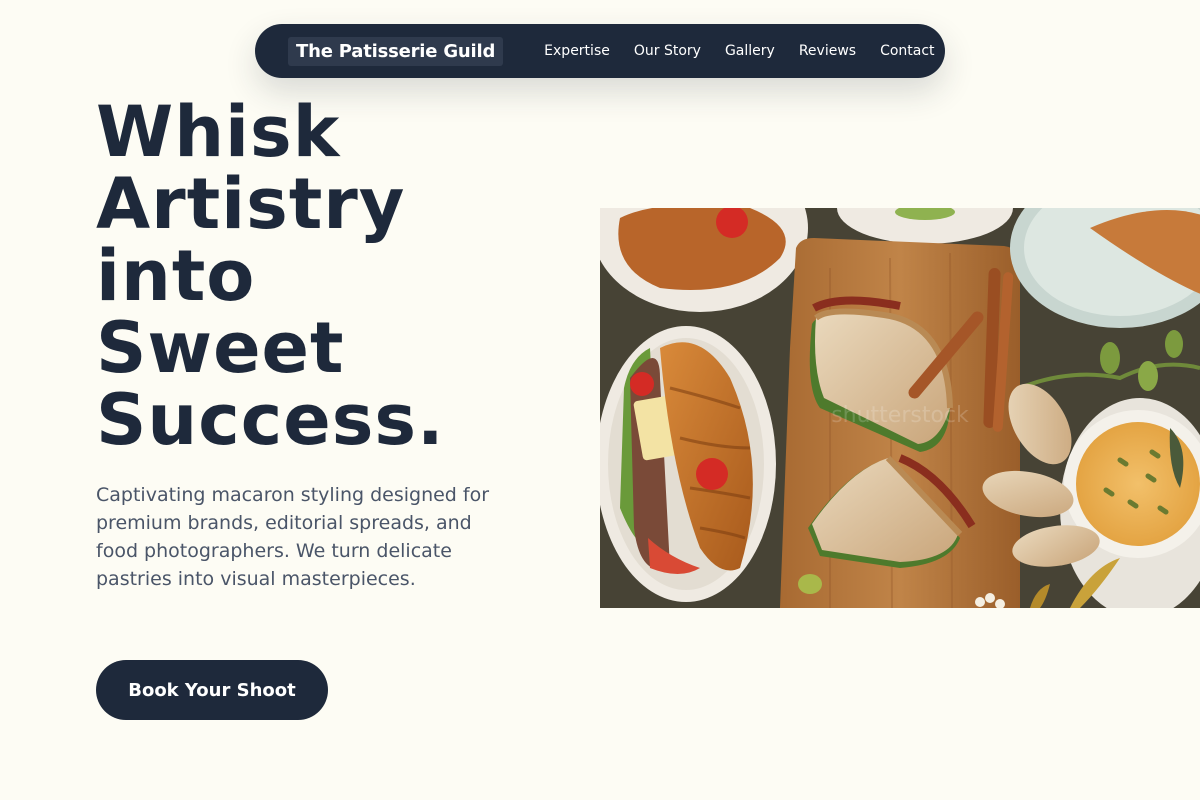 Image resolution: width=1200 pixels, height=800 pixels. What do you see at coordinates (176, 276) in the screenshot?
I see `hero-title-line: into` at bounding box center [176, 276].